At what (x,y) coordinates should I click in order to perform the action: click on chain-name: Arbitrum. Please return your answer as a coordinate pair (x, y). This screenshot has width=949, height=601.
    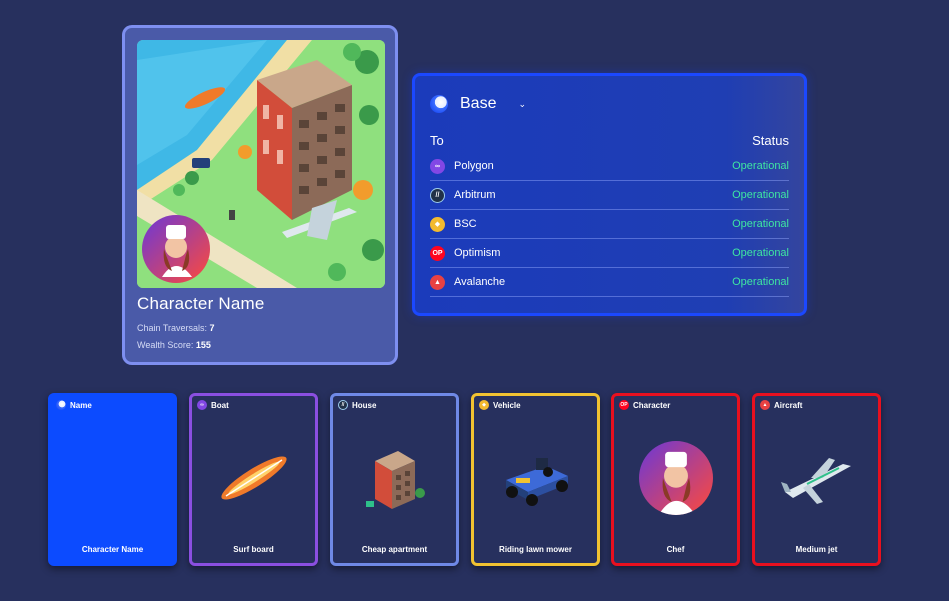
    Looking at the image, I should click on (475, 195).